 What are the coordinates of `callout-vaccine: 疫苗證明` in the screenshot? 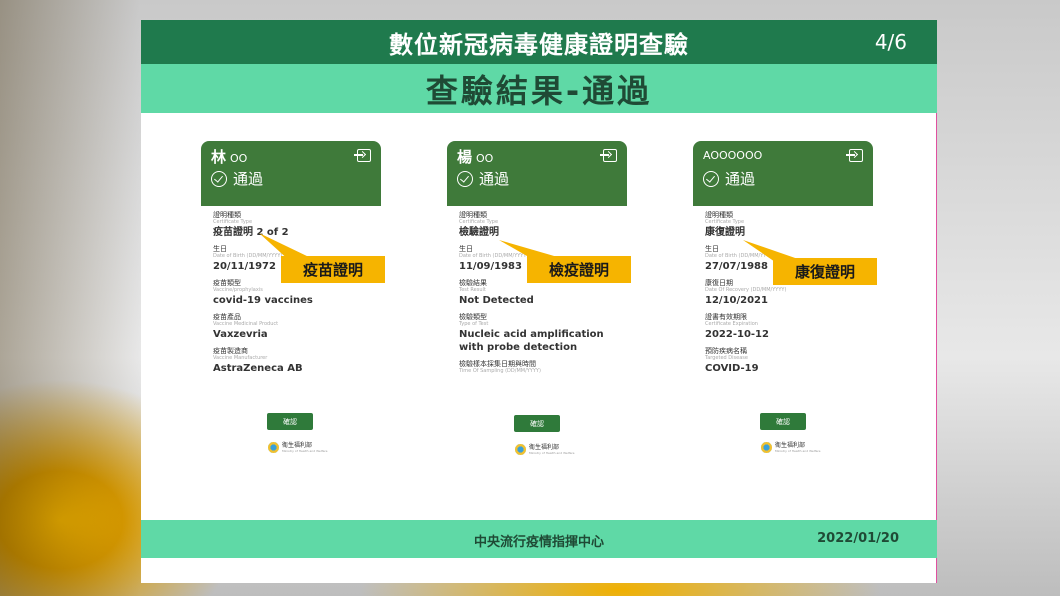 It's located at (333, 269).